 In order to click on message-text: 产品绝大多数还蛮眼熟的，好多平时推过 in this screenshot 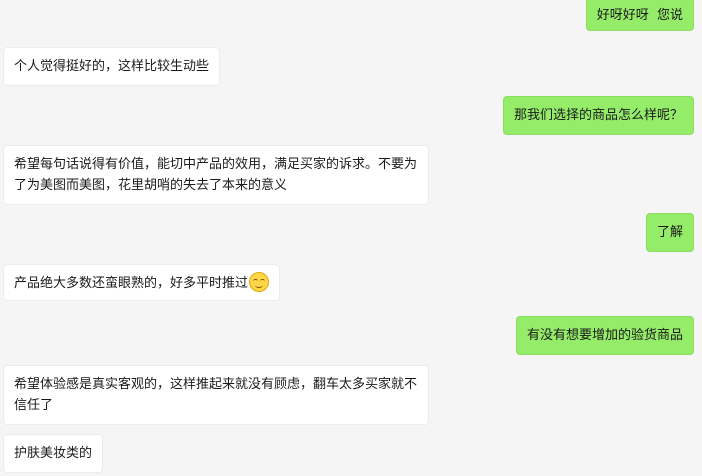, I will do `click(131, 283)`.